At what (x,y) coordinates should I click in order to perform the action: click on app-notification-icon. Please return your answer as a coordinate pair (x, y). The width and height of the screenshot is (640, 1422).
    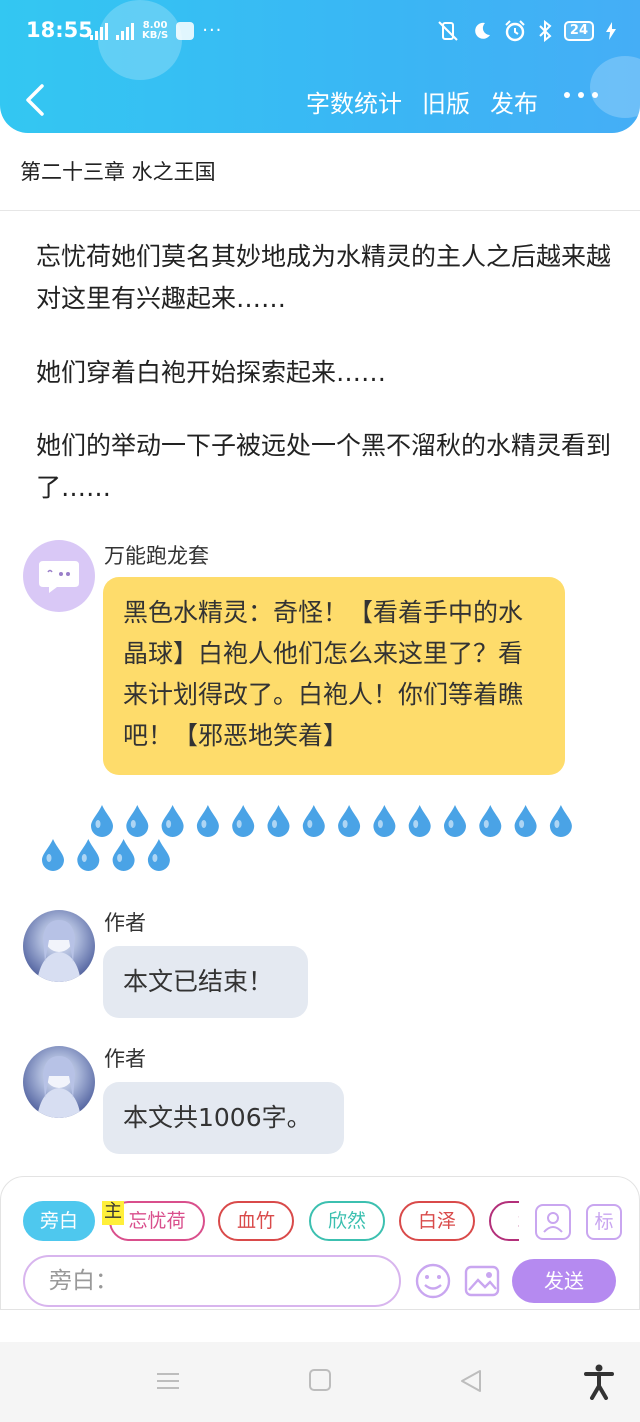
    Looking at the image, I should click on (185, 30).